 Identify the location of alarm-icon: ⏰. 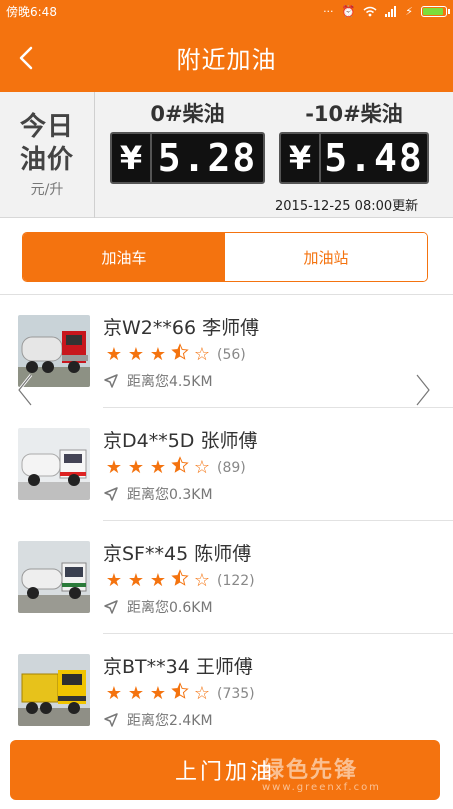
(348, 11).